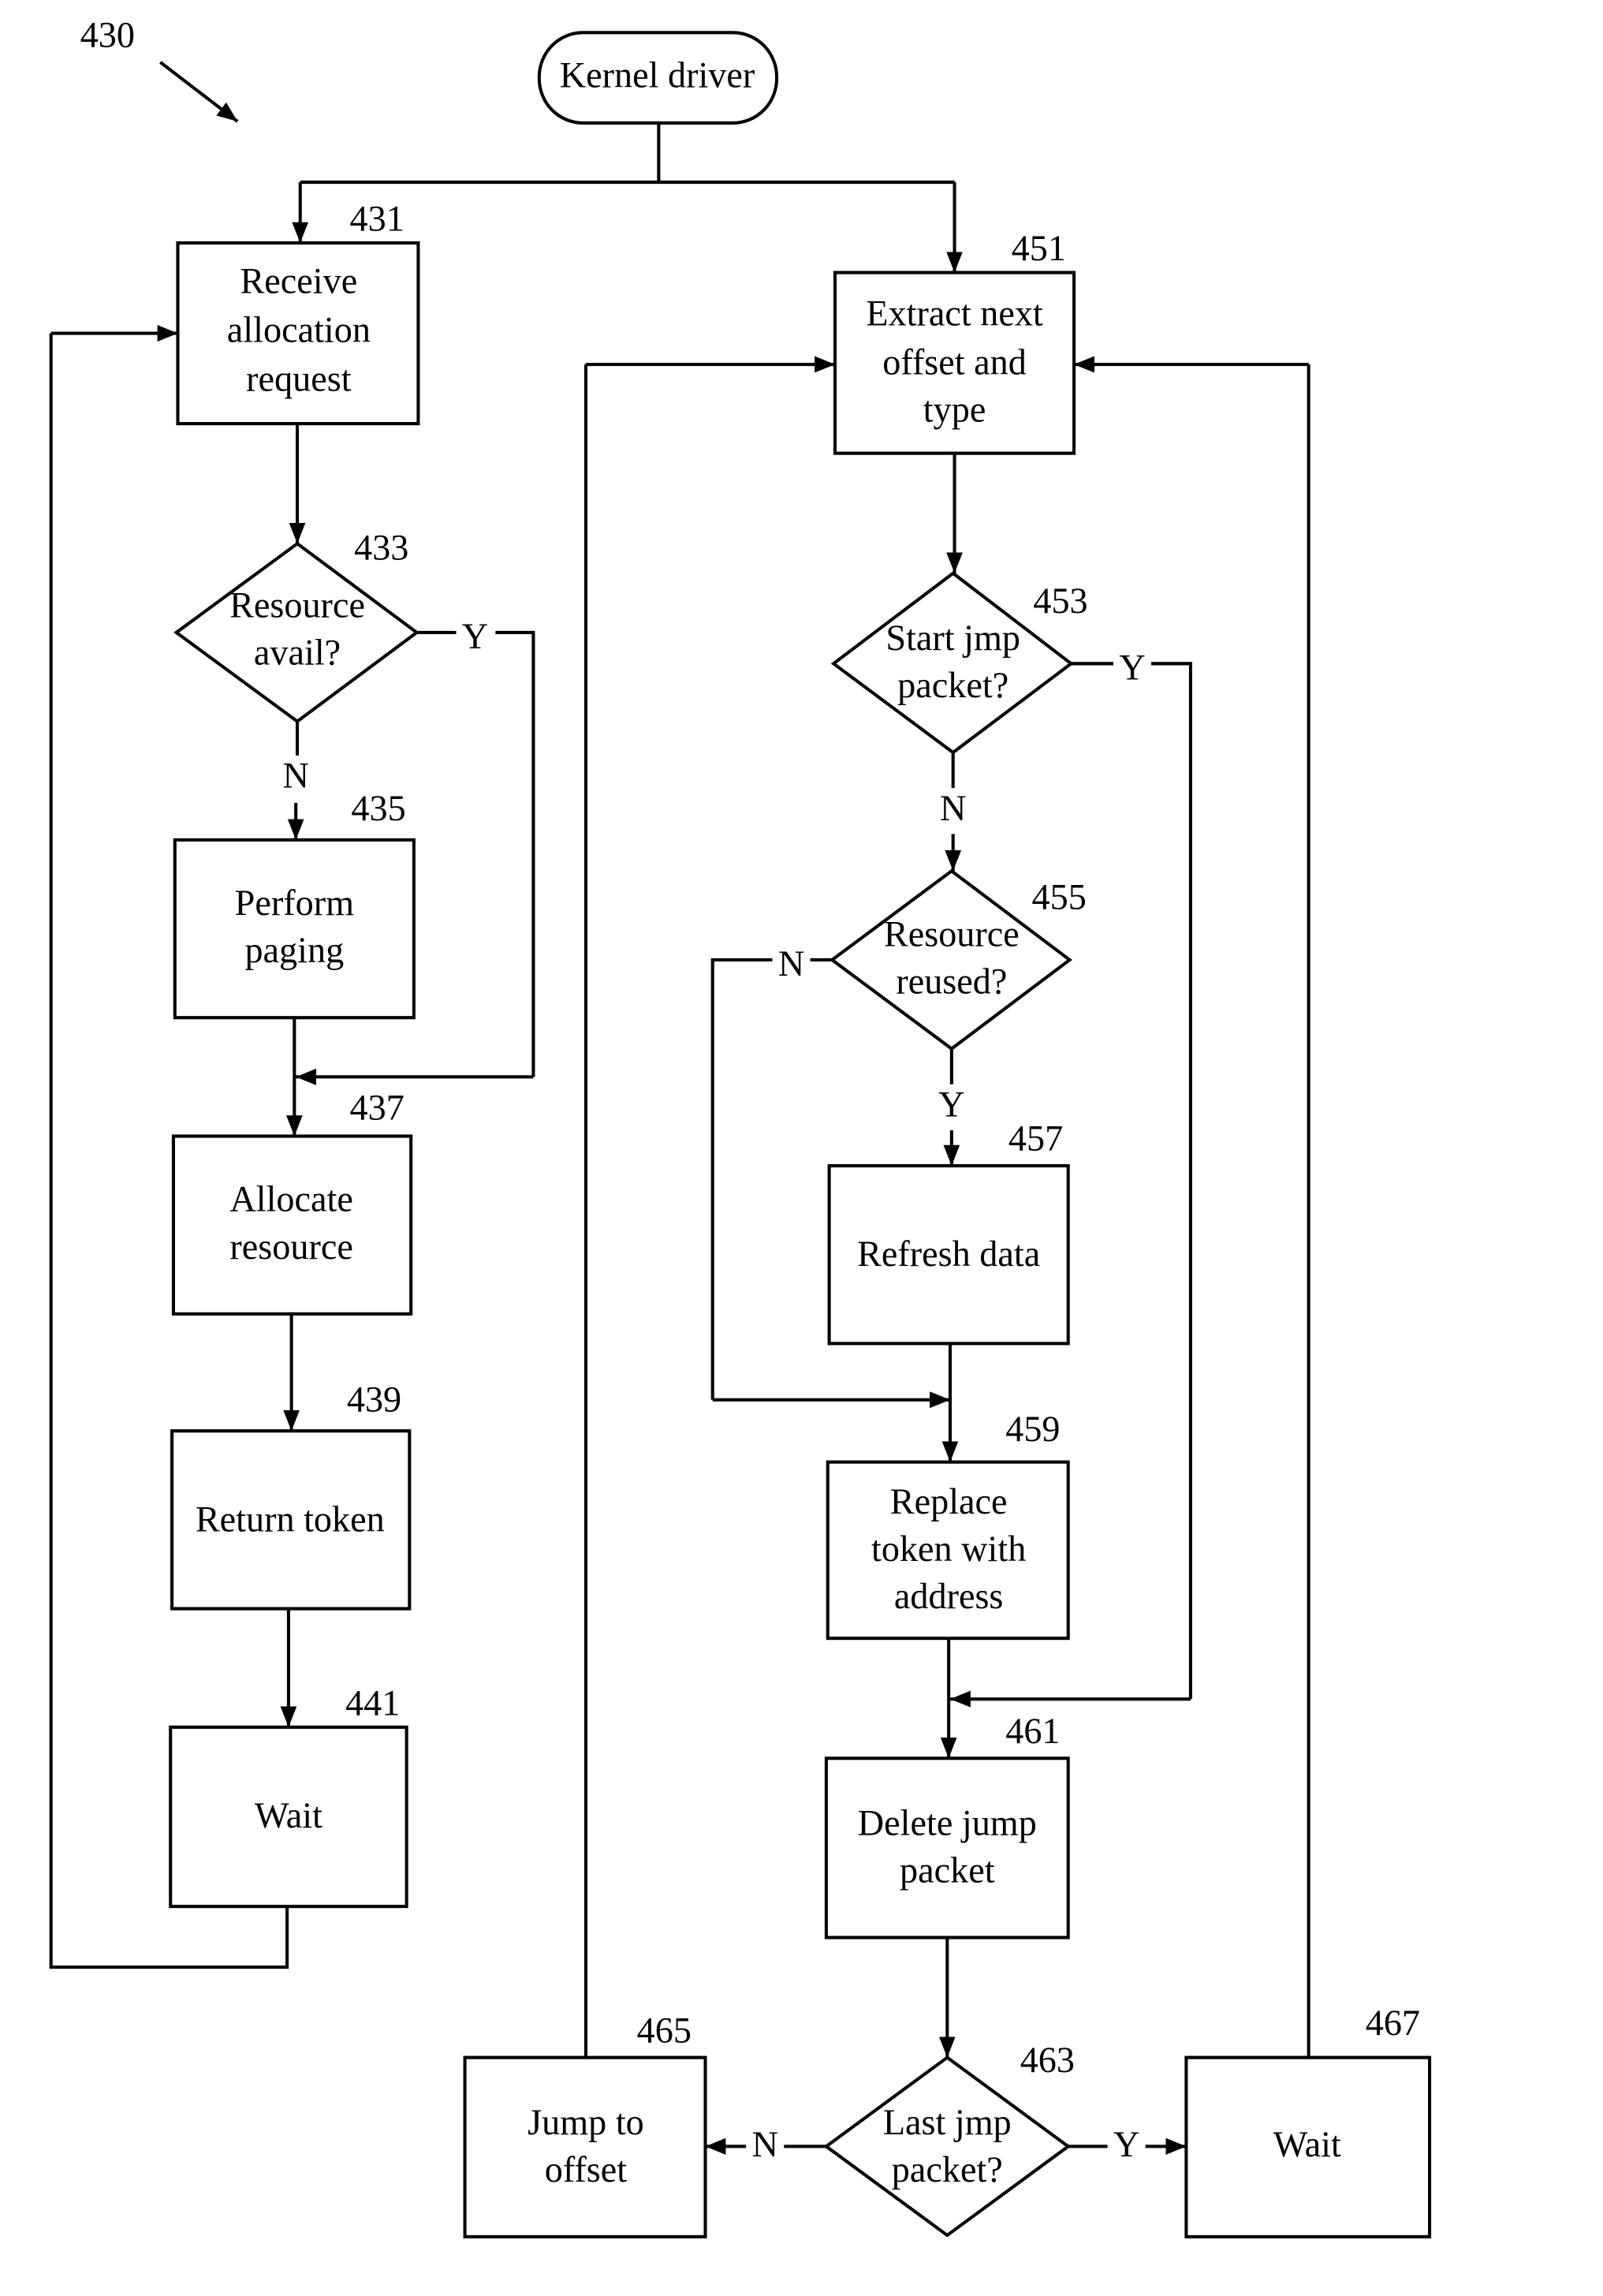 The height and width of the screenshot is (2296, 1603). Describe the element at coordinates (953, 638) in the screenshot. I see `diamond-text-line: Start jmp` at that location.